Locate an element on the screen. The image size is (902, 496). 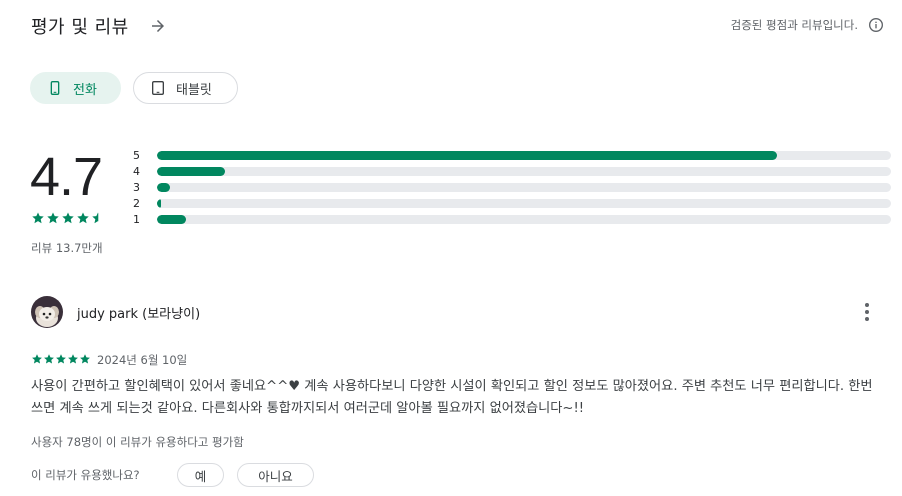
tablet-icon is located at coordinates (158, 88).